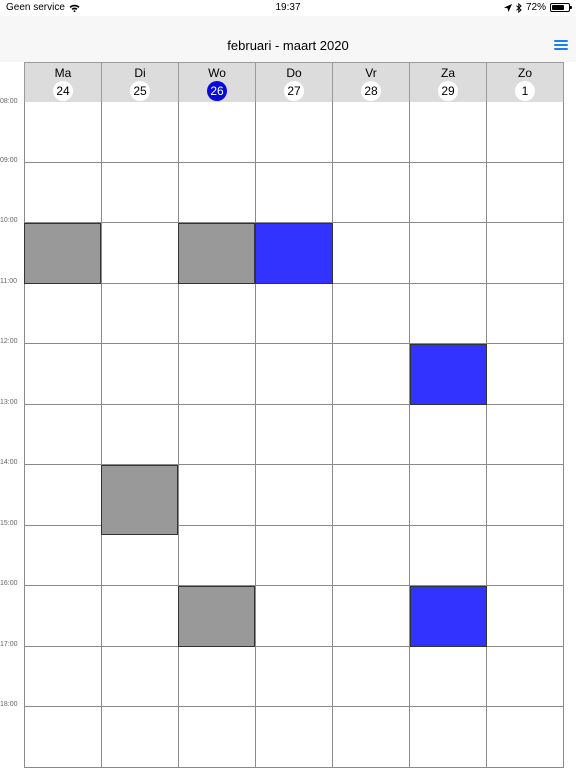 The image size is (576, 768). Describe the element at coordinates (294, 91) in the screenshot. I see `day-number: 27` at that location.